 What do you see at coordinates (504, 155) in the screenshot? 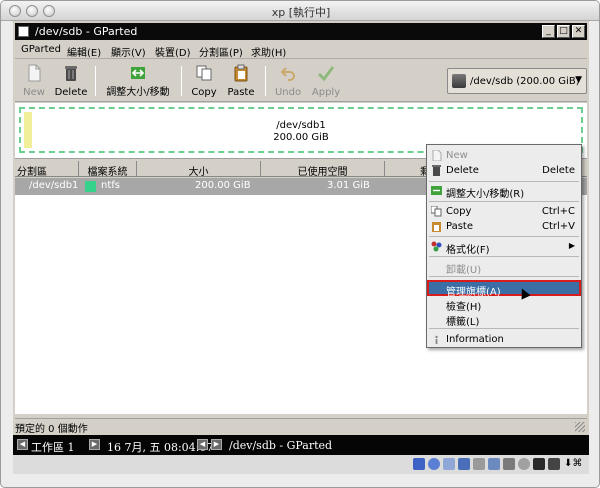
I see `menu-item-new: New` at bounding box center [504, 155].